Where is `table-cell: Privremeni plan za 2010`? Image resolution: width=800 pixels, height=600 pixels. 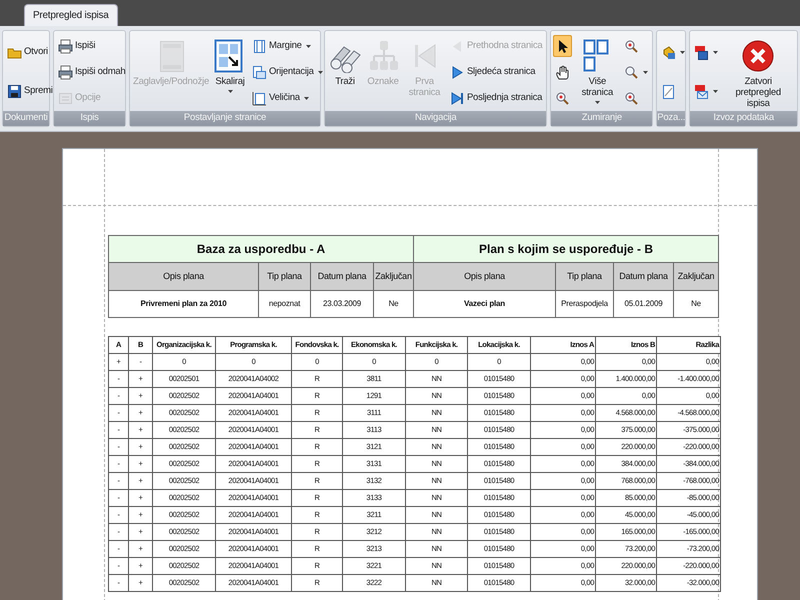
table-cell: Privremeni plan za 2010 is located at coordinates (183, 304).